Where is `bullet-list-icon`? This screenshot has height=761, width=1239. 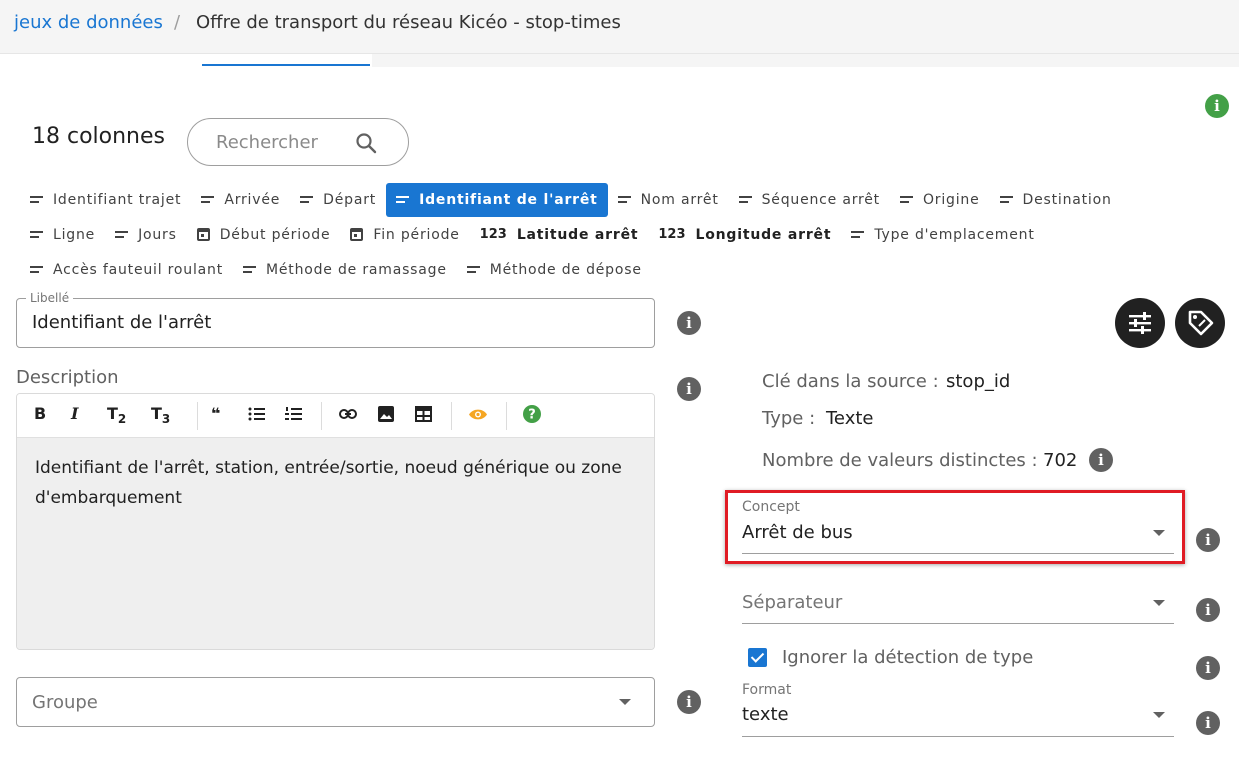
bullet-list-icon is located at coordinates (257, 414).